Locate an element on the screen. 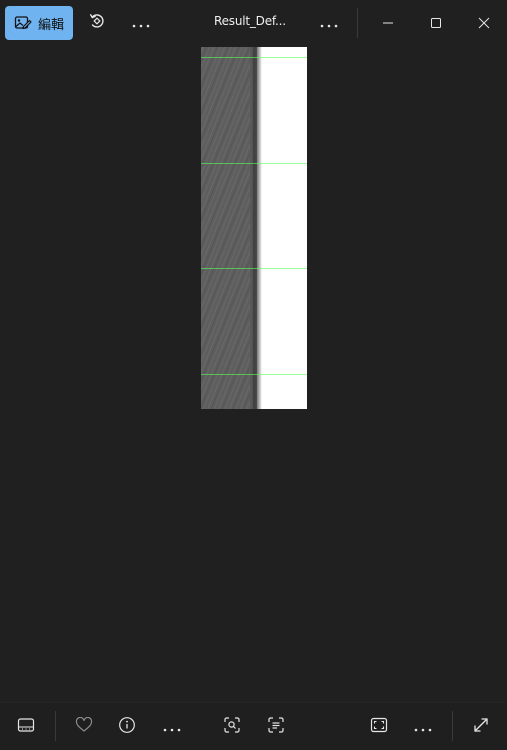  result-image is located at coordinates (254, 228).